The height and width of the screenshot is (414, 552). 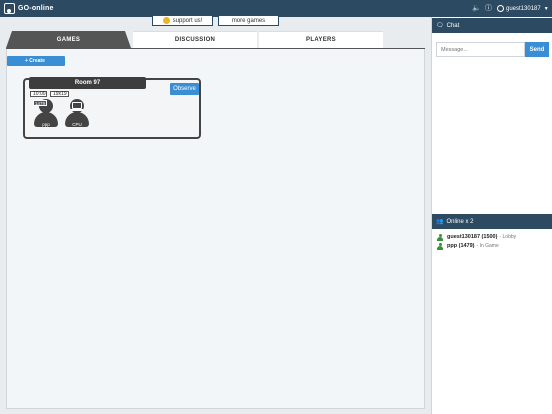 What do you see at coordinates (46, 114) in the screenshot?
I see `player-avatar: 1479 ppp` at bounding box center [46, 114].